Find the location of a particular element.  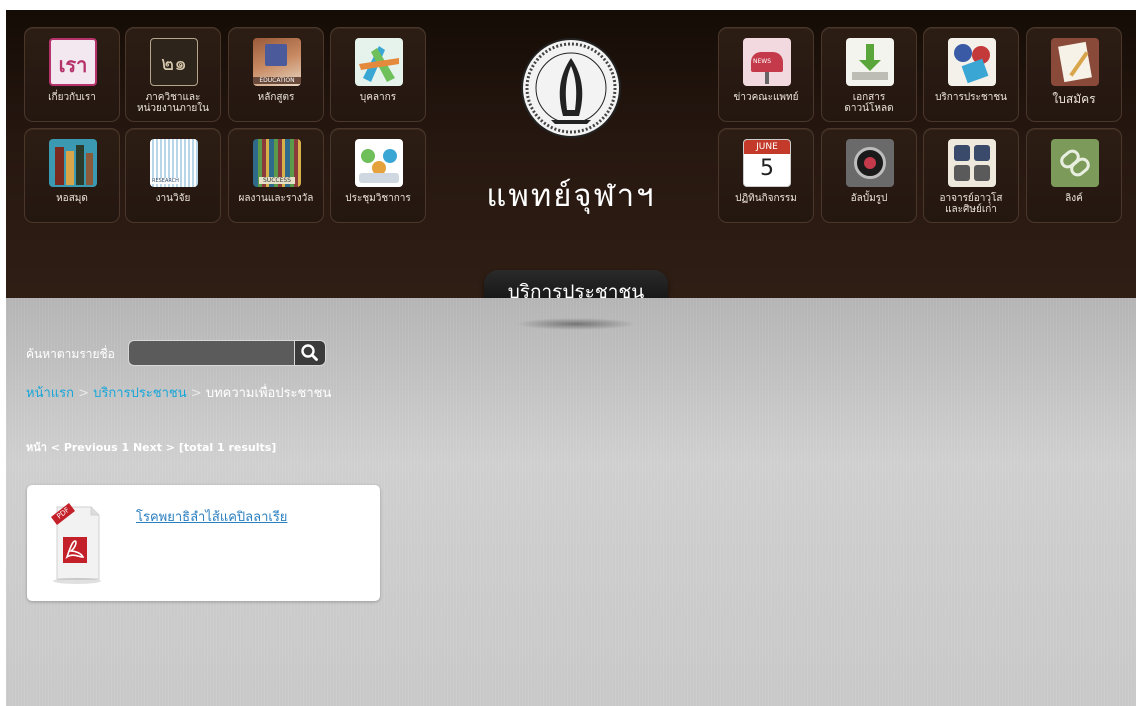

lens-center is located at coordinates (870, 163).